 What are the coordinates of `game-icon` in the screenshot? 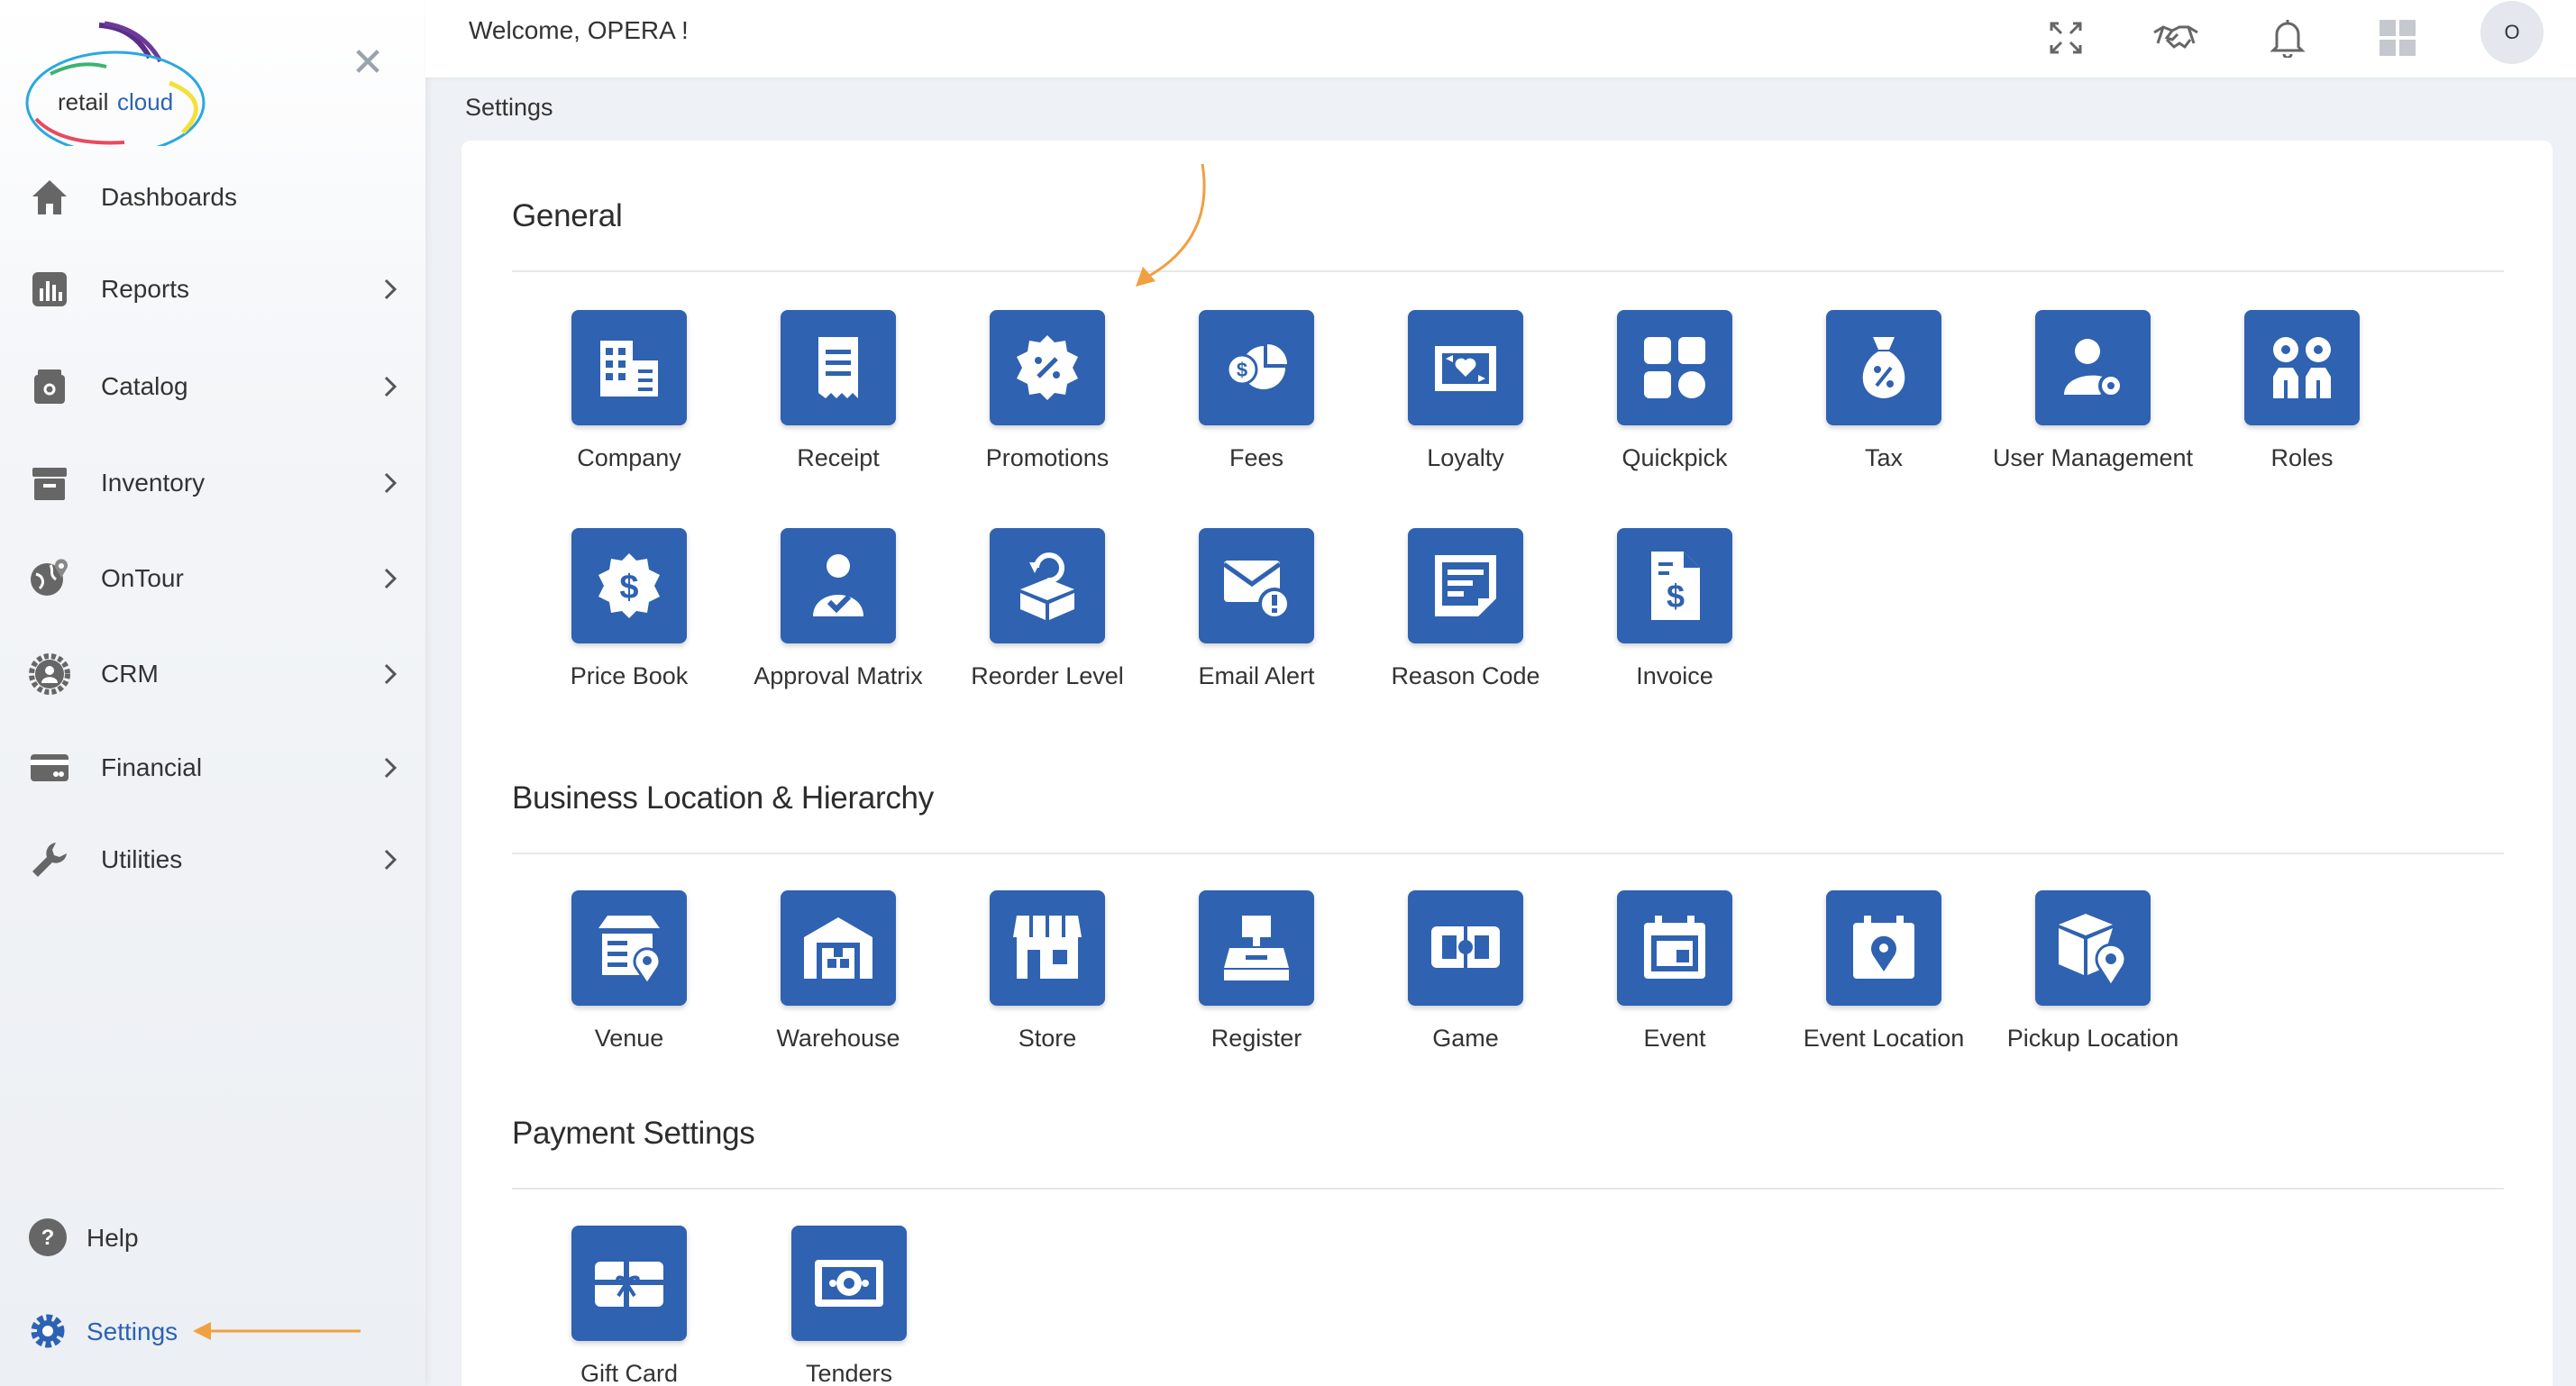 It's located at (1465, 948).